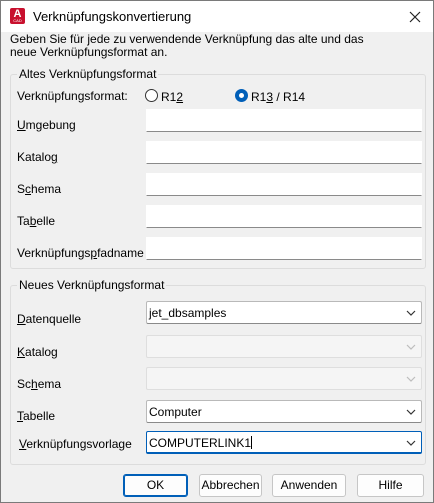 The image size is (434, 503). Describe the element at coordinates (278, 97) in the screenshot. I see `radio-r13-r14-label: R13 / R14` at that location.